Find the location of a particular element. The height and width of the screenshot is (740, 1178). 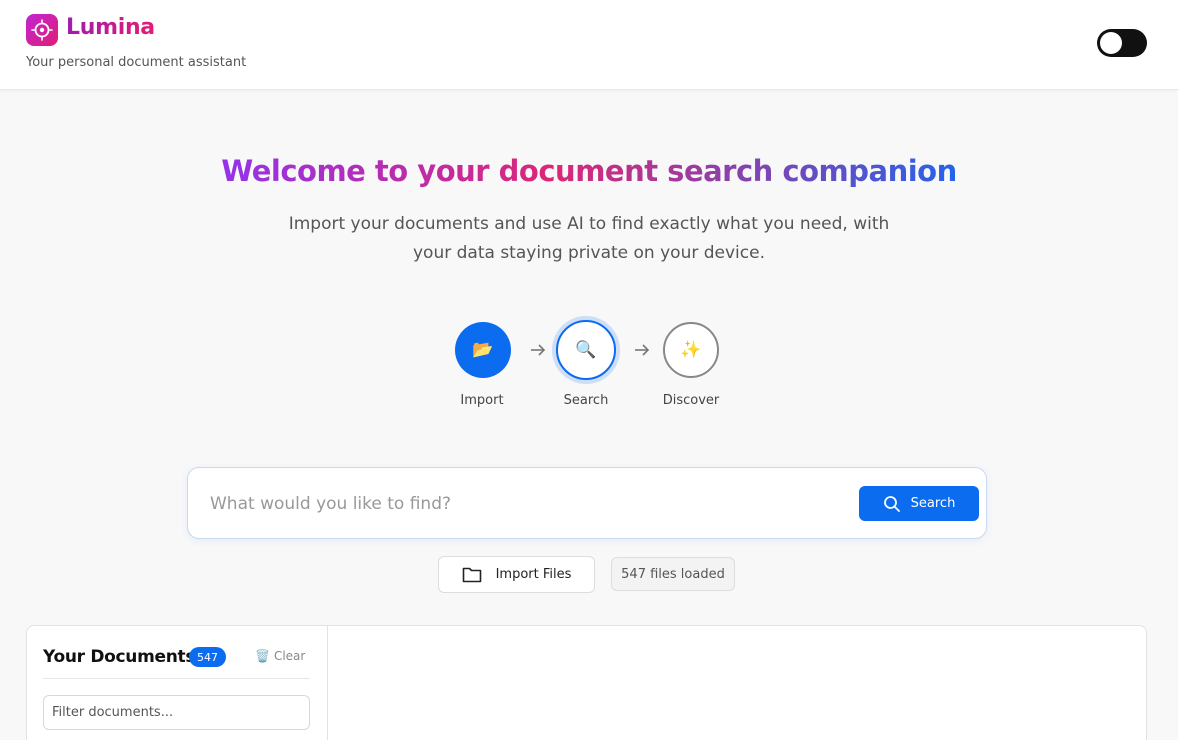

search-button: Search is located at coordinates (919, 503).